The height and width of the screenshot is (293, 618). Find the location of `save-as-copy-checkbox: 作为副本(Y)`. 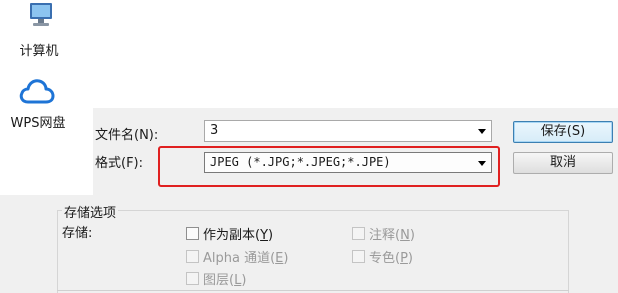

save-as-copy-checkbox: 作为副本(Y) is located at coordinates (229, 233).